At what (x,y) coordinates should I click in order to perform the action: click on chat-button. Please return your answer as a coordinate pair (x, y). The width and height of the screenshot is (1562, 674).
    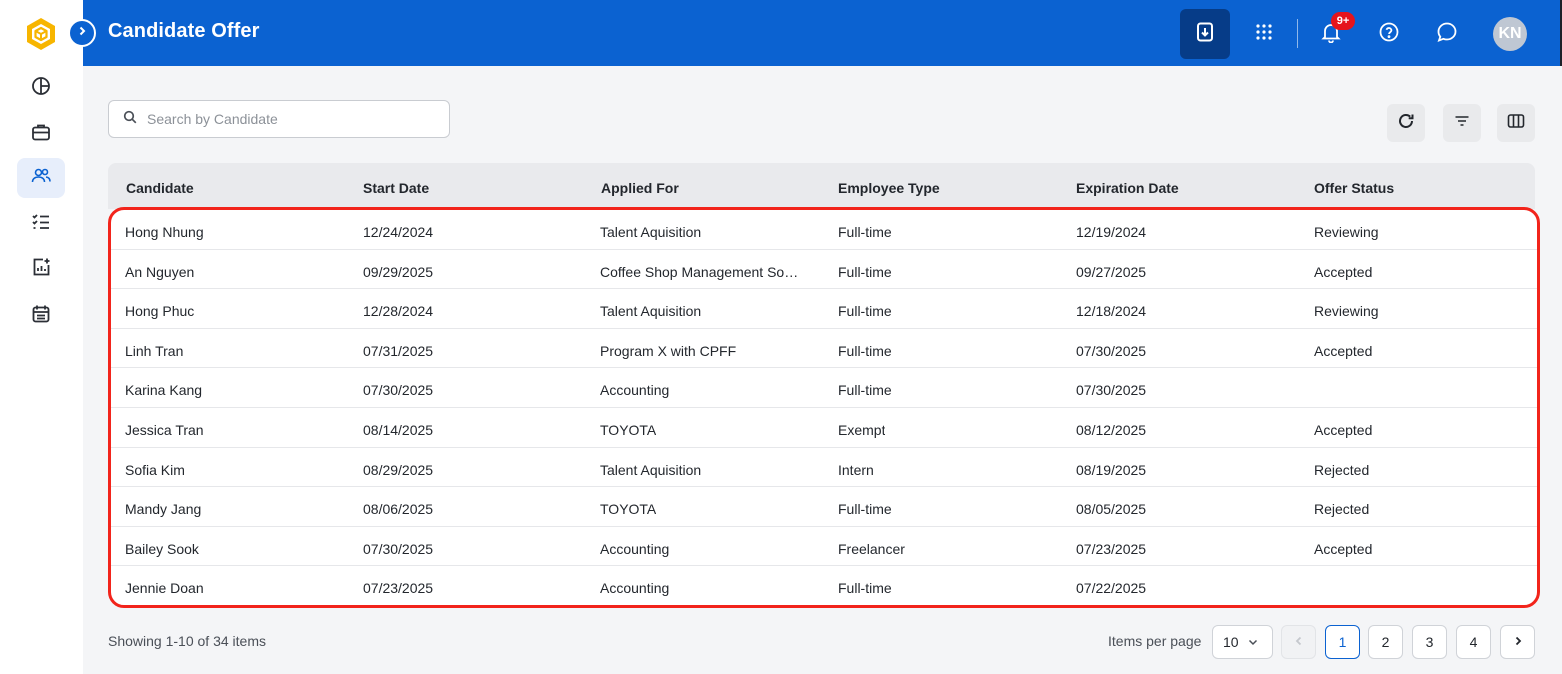
    Looking at the image, I should click on (1447, 34).